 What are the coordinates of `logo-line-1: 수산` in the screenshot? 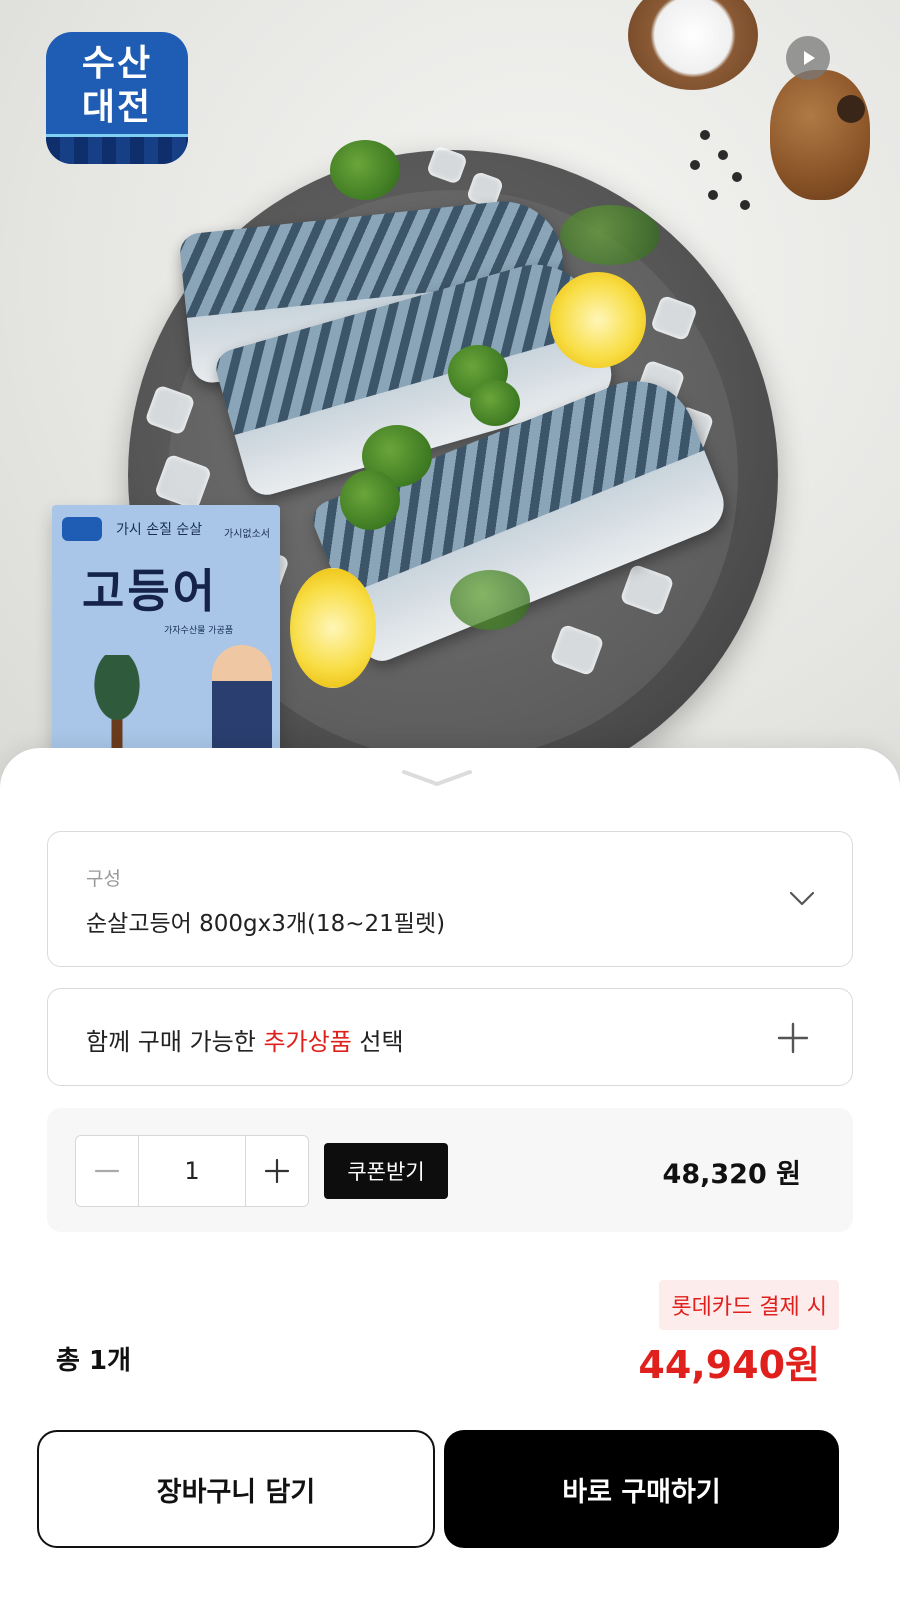 It's located at (117, 63).